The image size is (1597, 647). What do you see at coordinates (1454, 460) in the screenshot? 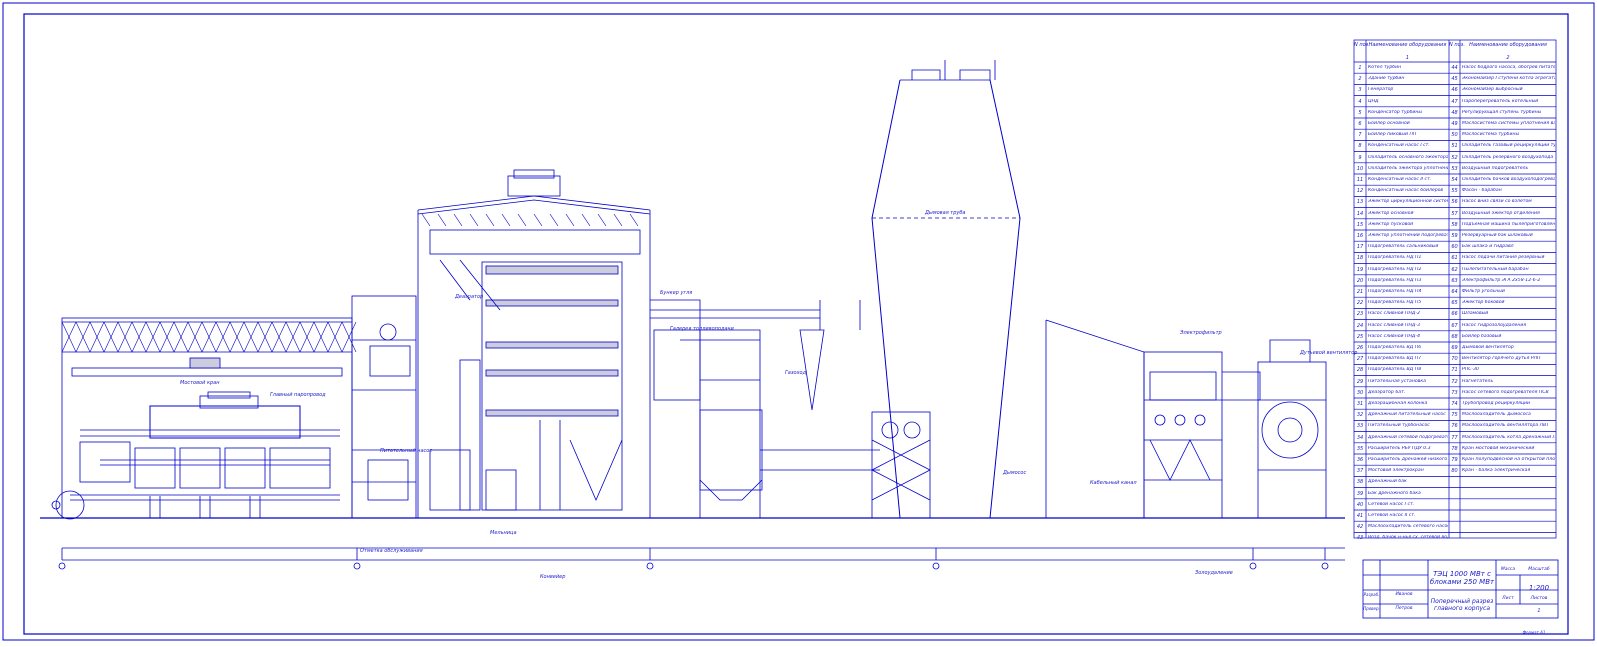
I see `legend-right-no: 79` at bounding box center [1454, 460].